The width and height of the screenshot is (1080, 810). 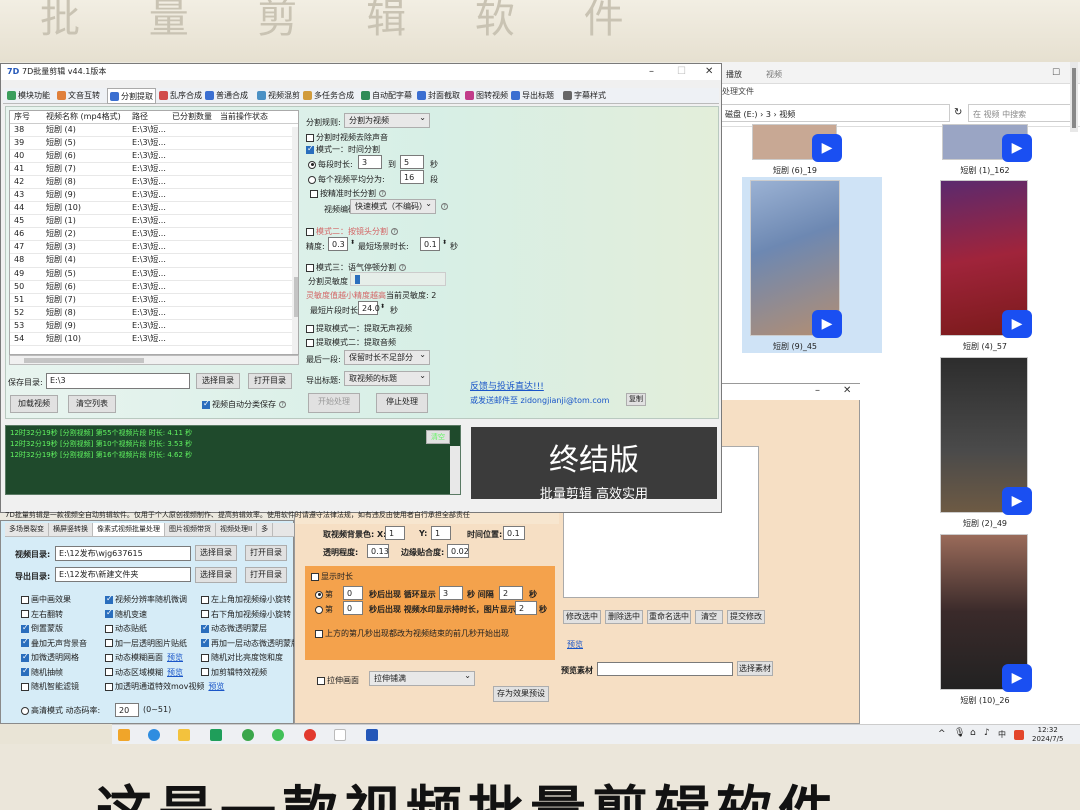 I want to click on auto-save-option: 视频自动分类保存?, so click(x=244, y=404).